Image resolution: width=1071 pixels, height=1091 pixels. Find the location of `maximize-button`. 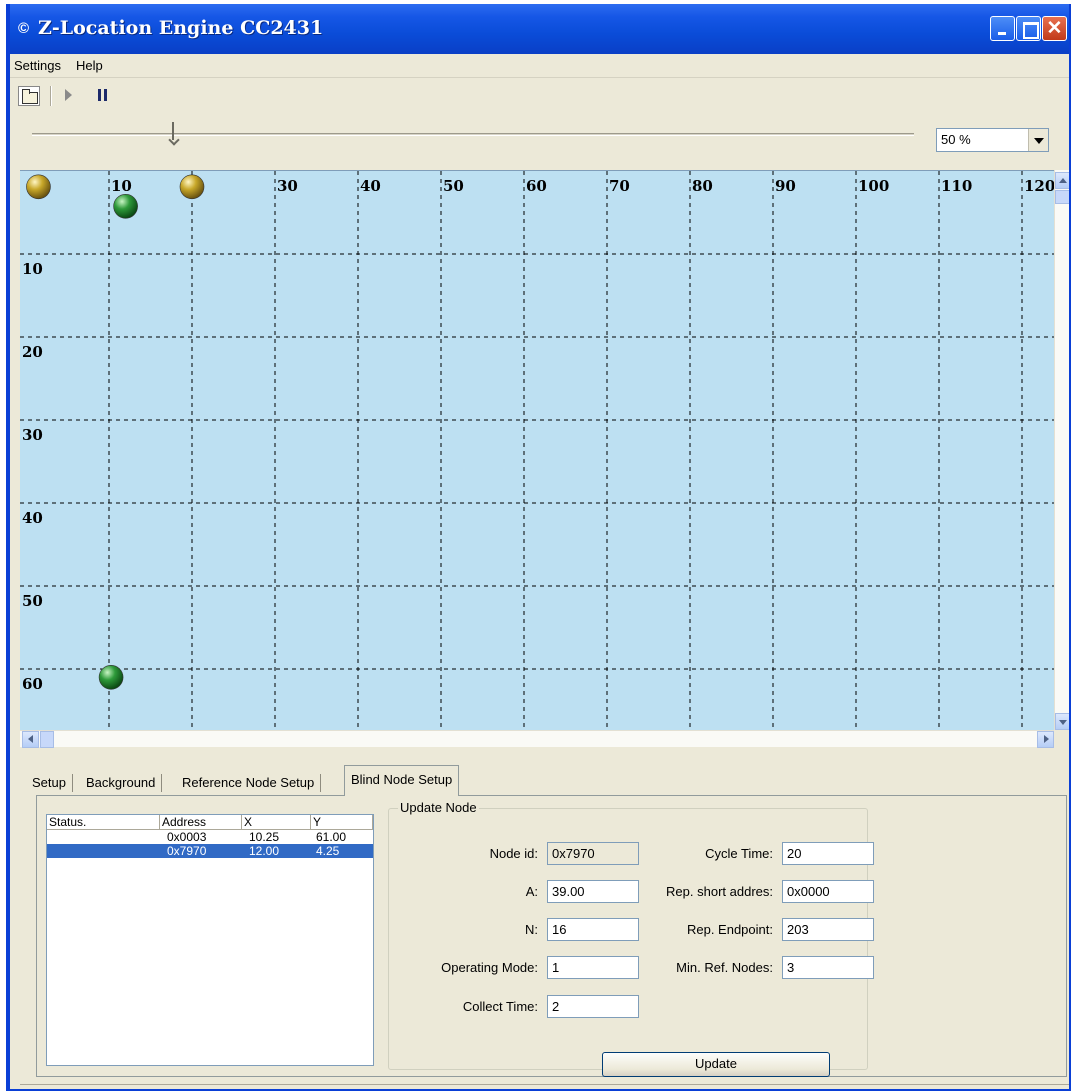

maximize-button is located at coordinates (1028, 28).